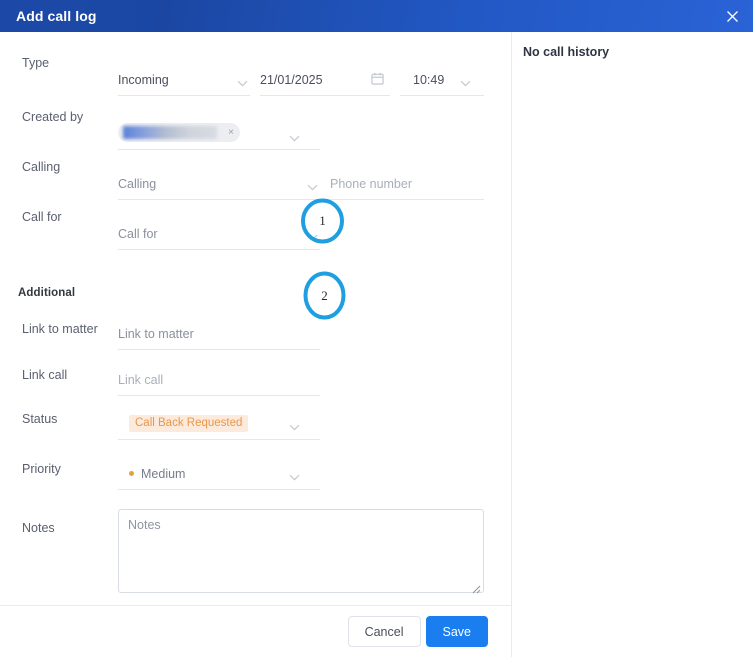 Image resolution: width=753 pixels, height=657 pixels. What do you see at coordinates (40, 419) in the screenshot?
I see `label-status: Status` at bounding box center [40, 419].